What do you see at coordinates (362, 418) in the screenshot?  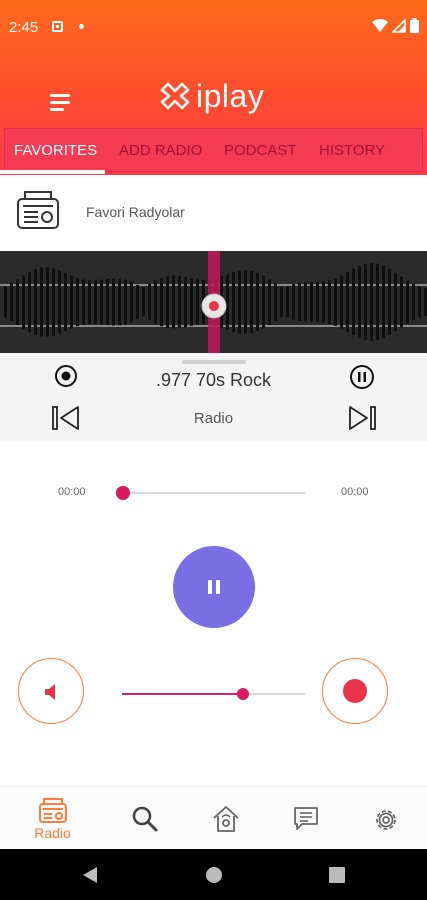 I see `skip-next-icon` at bounding box center [362, 418].